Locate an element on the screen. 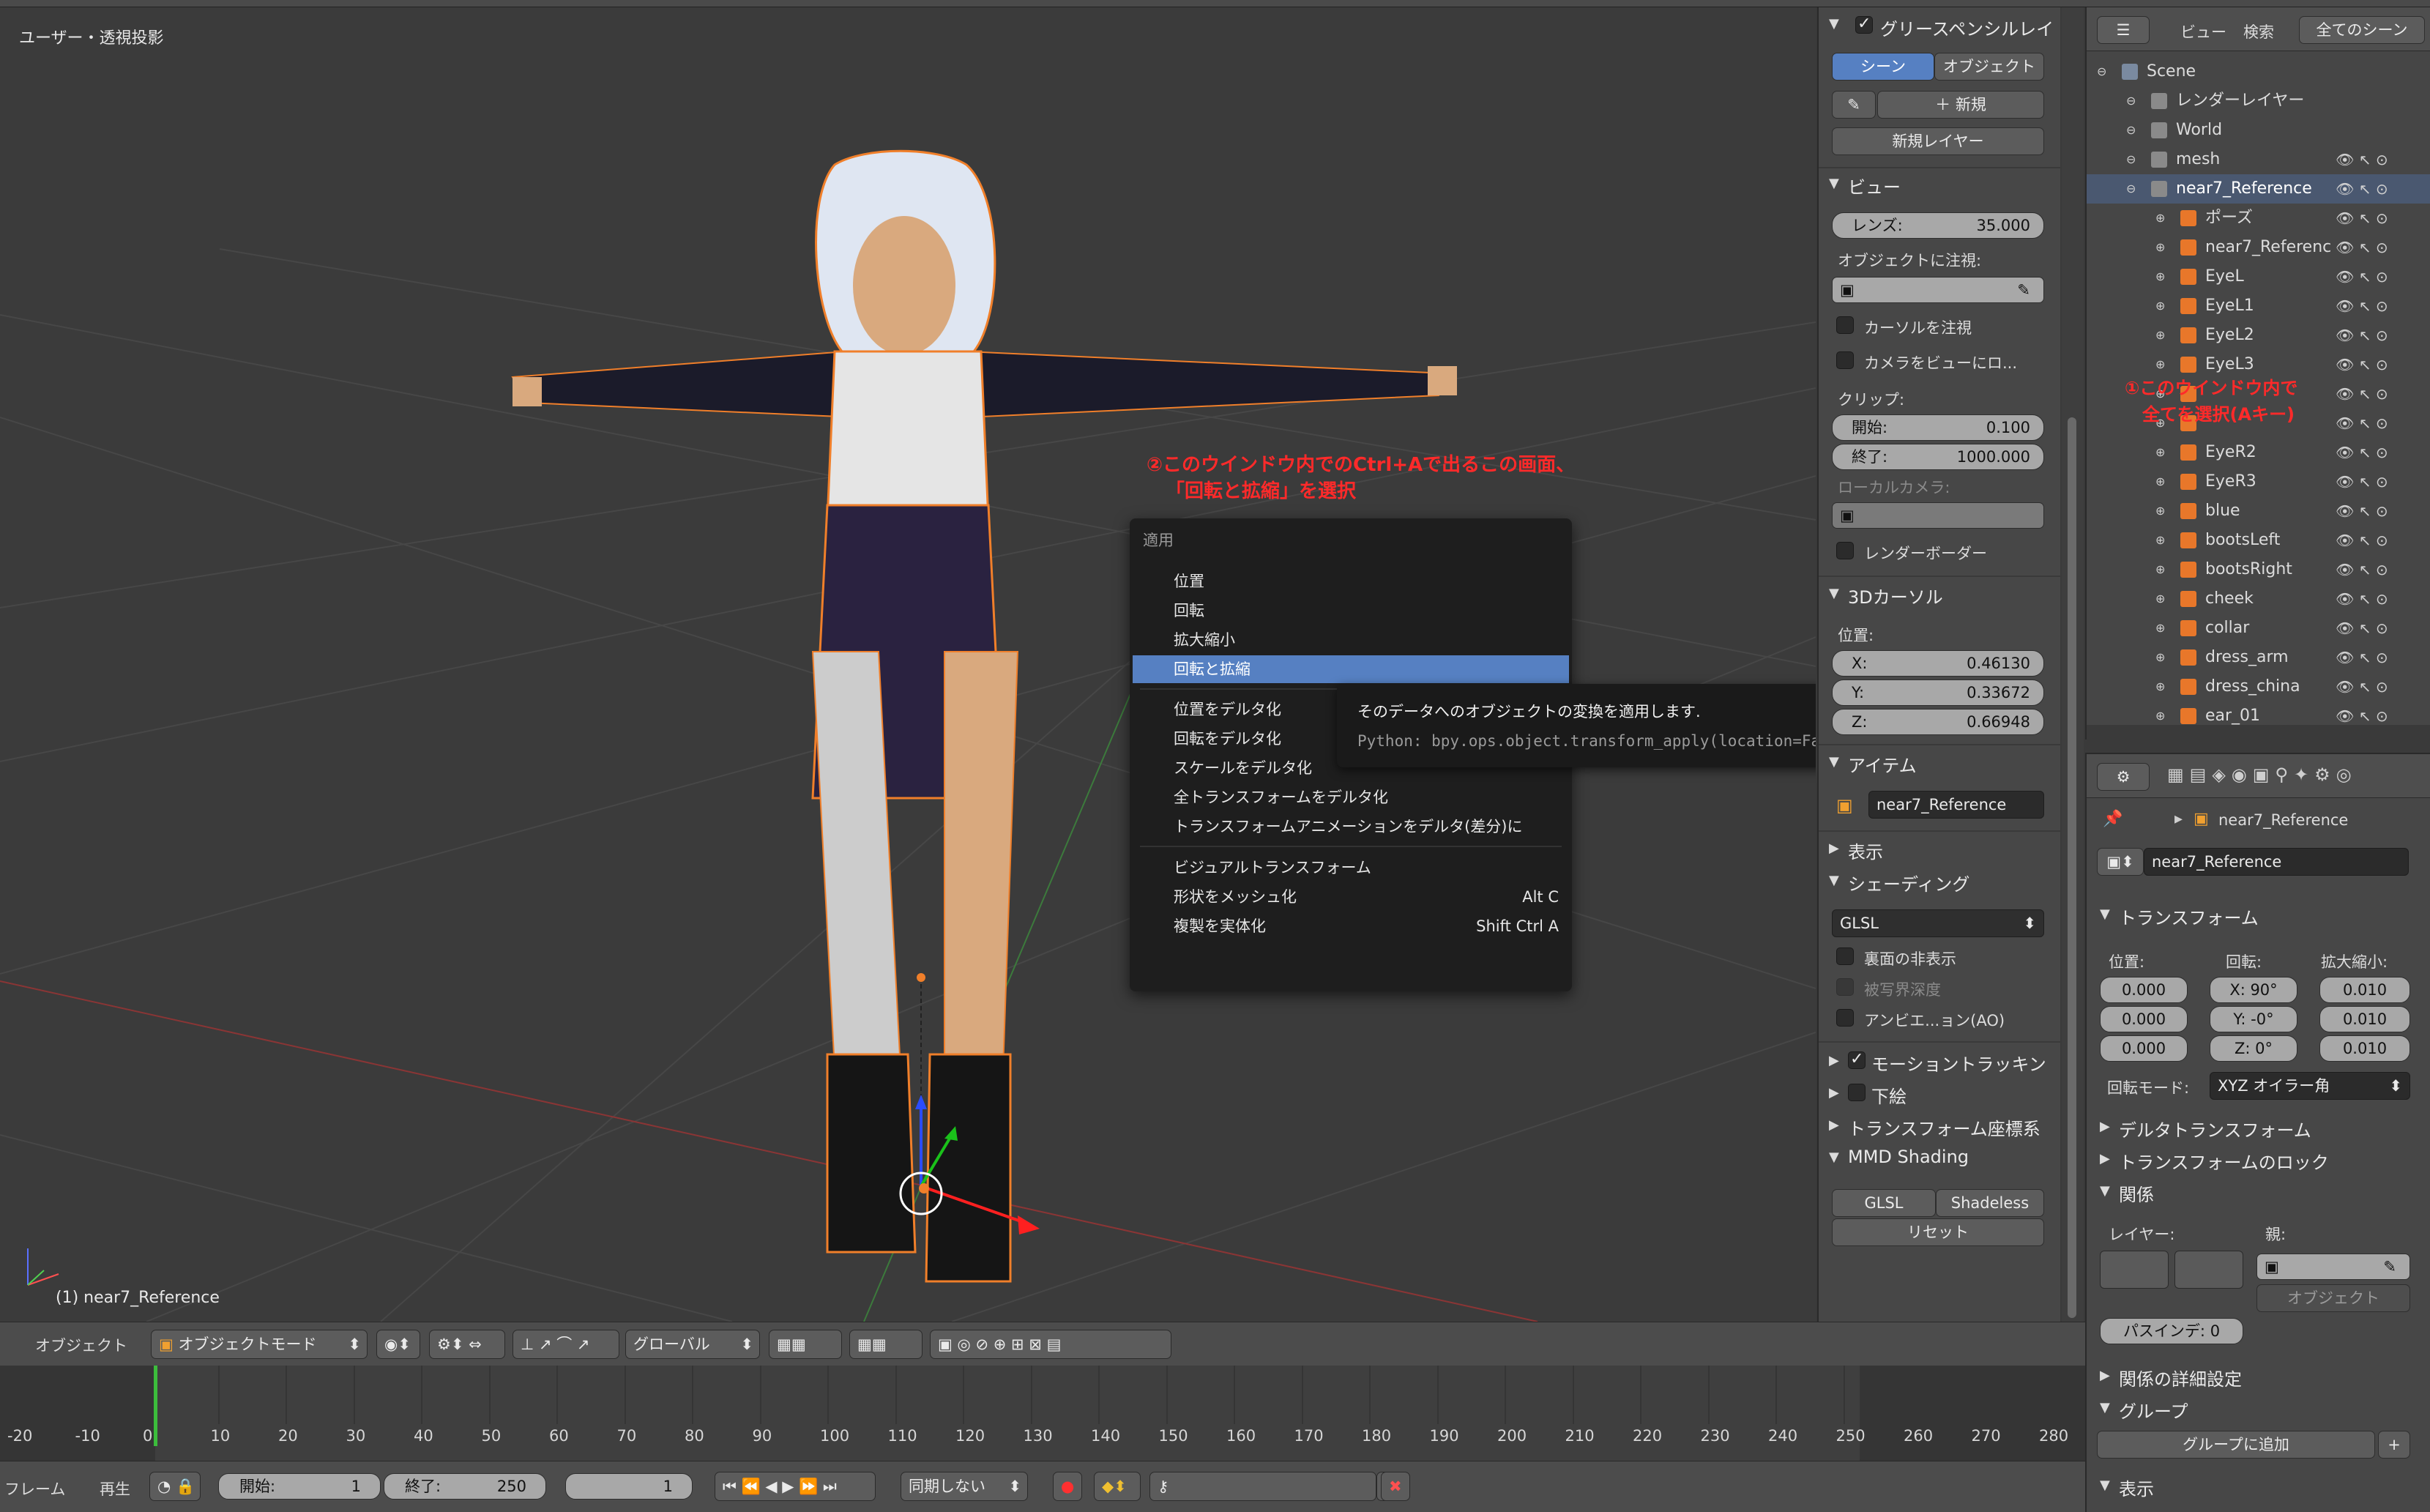 The height and width of the screenshot is (1512, 2430). object-menu: オブジェクト is located at coordinates (81, 1345).